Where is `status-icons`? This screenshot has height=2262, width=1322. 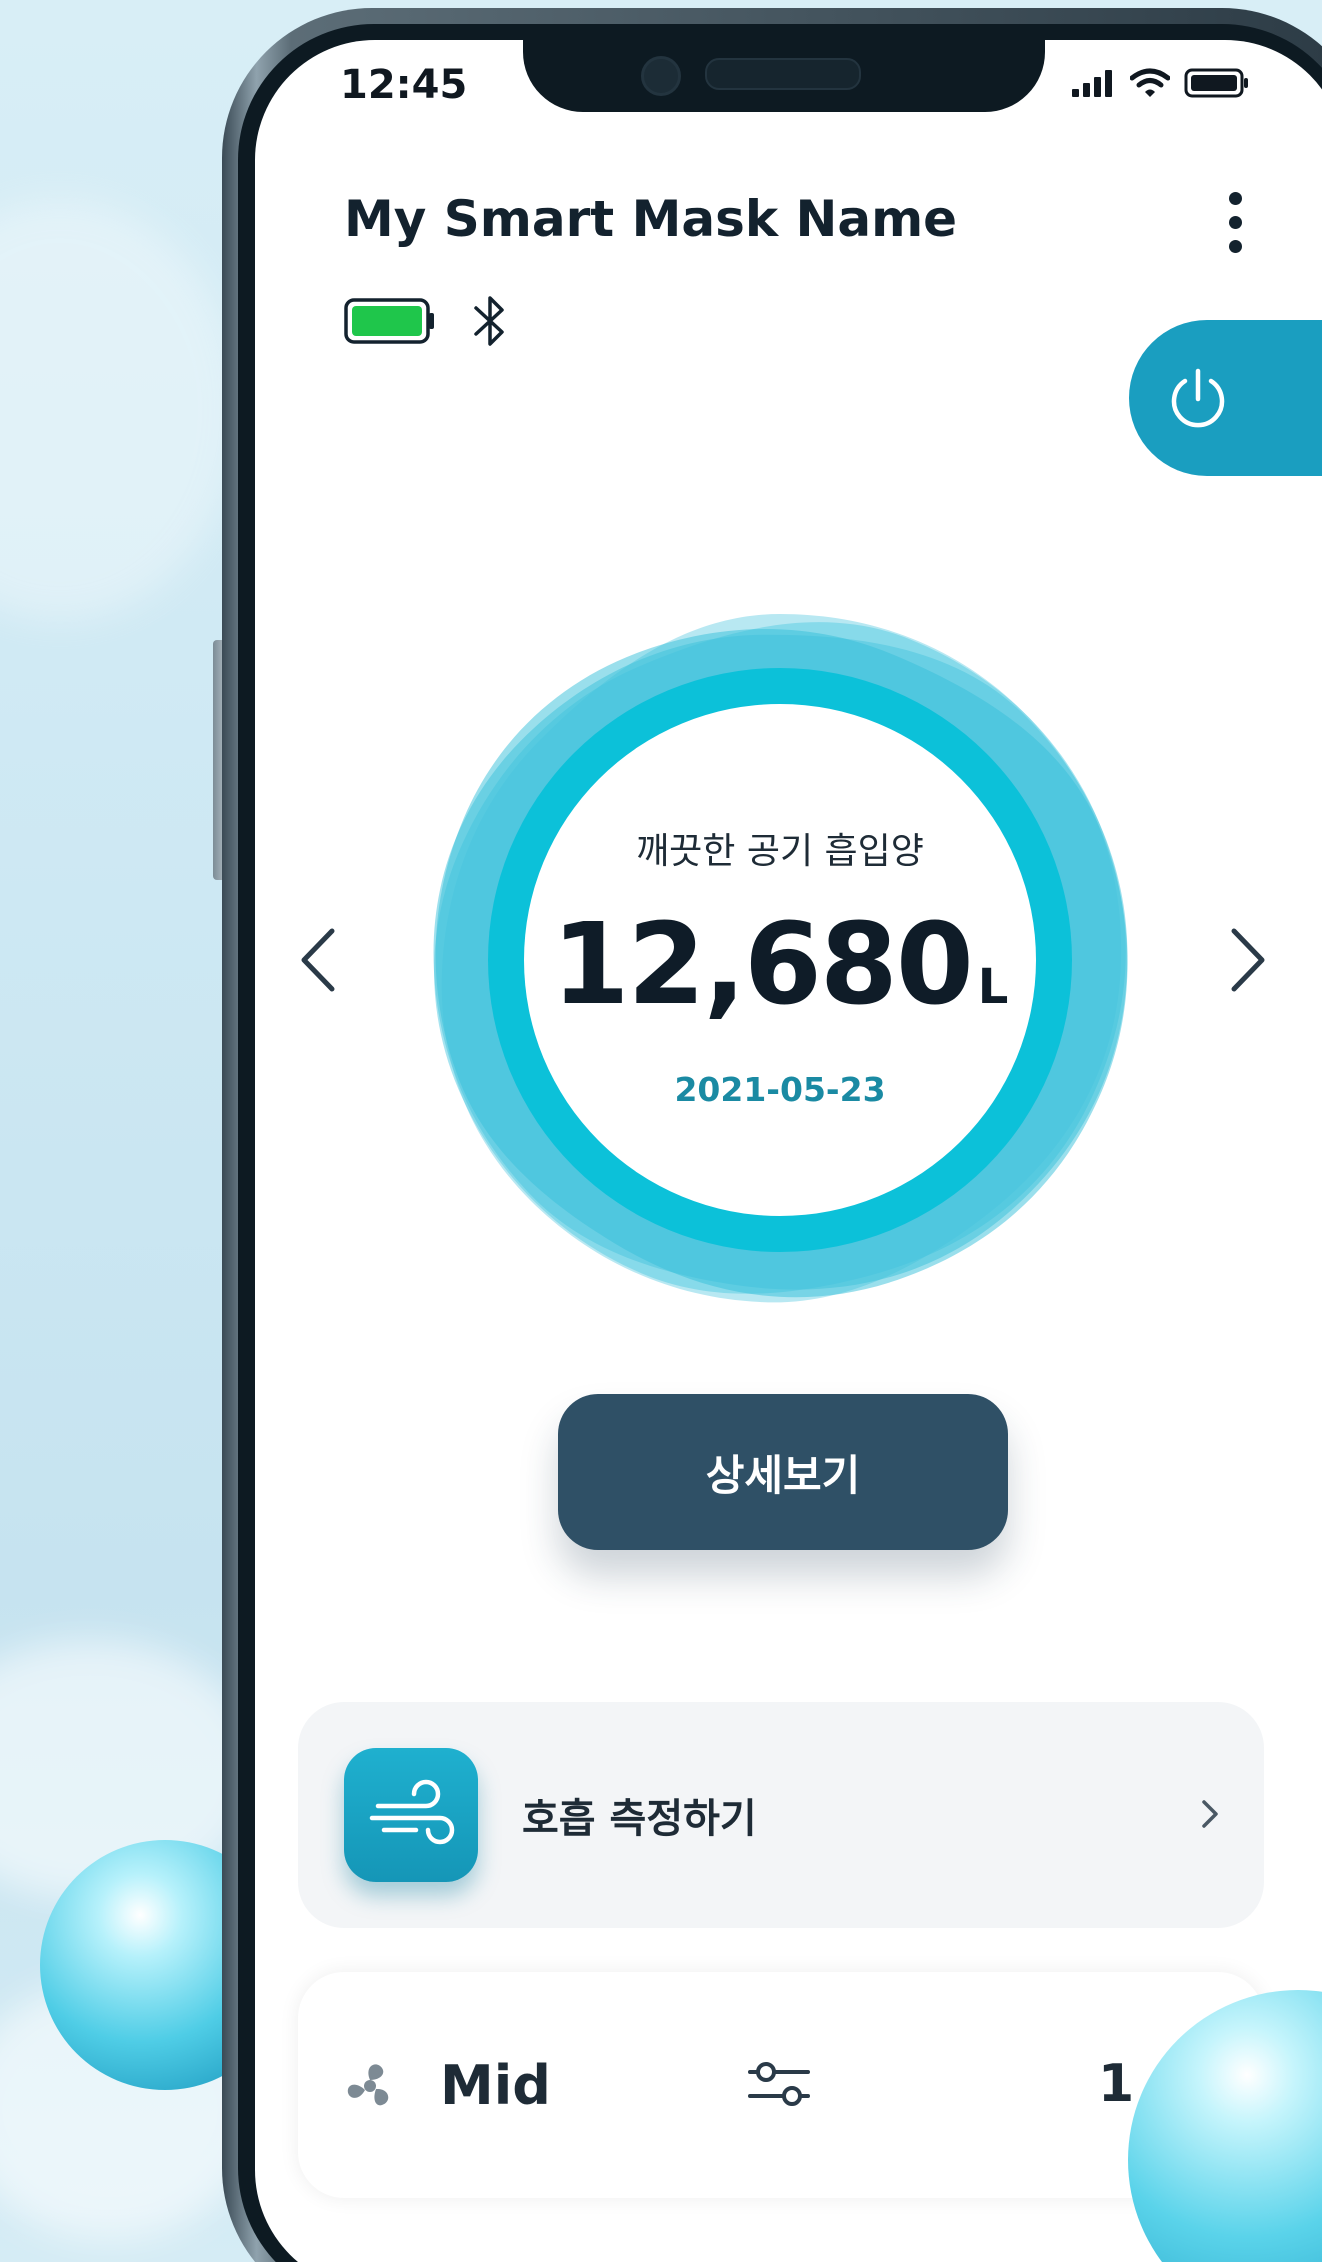 status-icons is located at coordinates (1161, 83).